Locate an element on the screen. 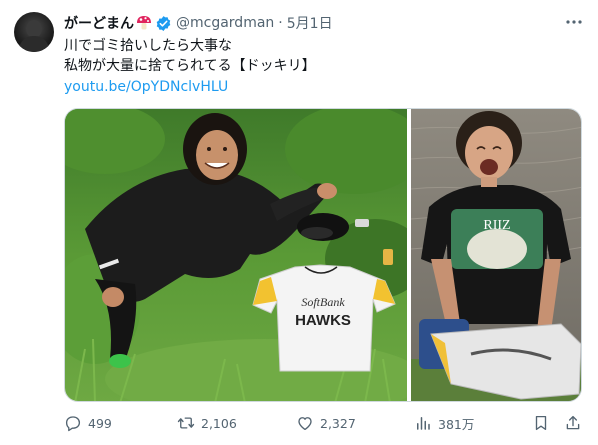 The image size is (598, 445). jersey-text-bottom: HAWKS is located at coordinates (323, 320).